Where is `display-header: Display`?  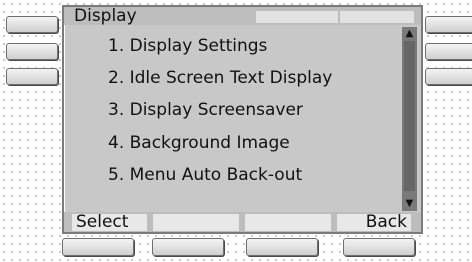 display-header: Display is located at coordinates (242, 16).